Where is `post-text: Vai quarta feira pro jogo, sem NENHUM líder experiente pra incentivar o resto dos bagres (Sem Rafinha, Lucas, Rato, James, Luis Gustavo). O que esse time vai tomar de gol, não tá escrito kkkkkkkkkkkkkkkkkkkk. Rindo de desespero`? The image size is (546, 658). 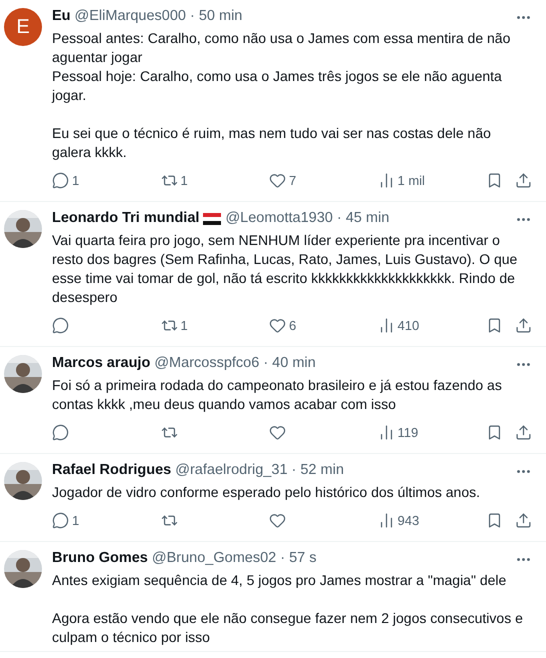
post-text: Vai quarta feira pro jogo, sem NENHUM líder experiente pra incentivar o resto dos bagres (Sem Rafinha, Lucas, Rato, James, Luis Gustavo). O que esse time vai tomar de gol, não tá escrito kkkkkkkkkkkkkkkkkkkk. Rindo de desespero is located at coordinates (285, 269).